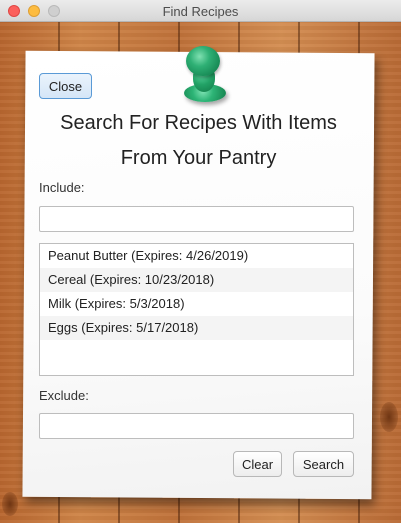 Image resolution: width=401 pixels, height=523 pixels. What do you see at coordinates (64, 395) in the screenshot?
I see `exclude-label: Exclude:` at bounding box center [64, 395].